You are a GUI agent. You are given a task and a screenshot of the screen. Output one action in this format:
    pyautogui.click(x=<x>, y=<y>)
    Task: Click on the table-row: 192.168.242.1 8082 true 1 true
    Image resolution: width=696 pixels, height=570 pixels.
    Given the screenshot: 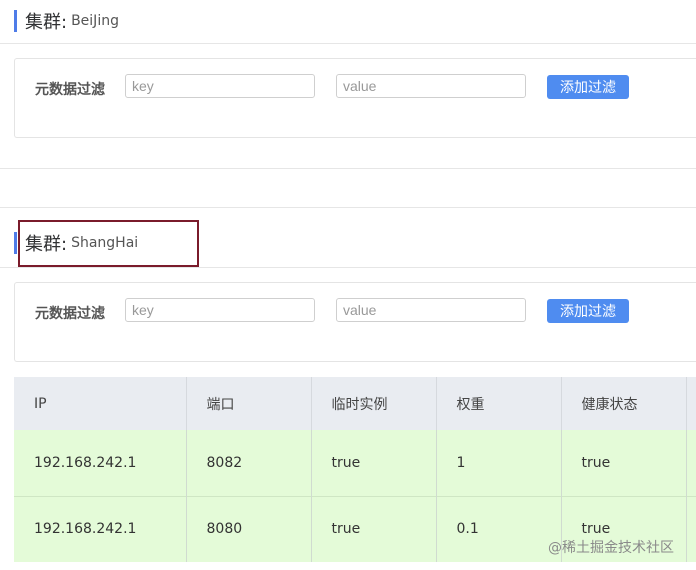 What is the action you would take?
    pyautogui.click(x=355, y=463)
    